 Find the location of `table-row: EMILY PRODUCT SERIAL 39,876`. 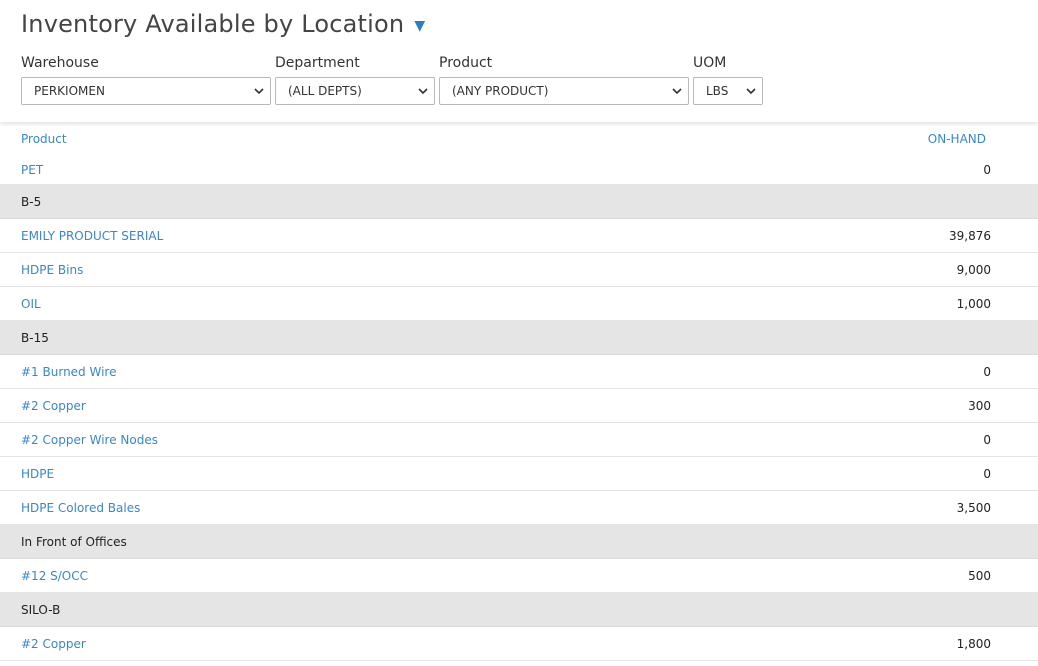

table-row: EMILY PRODUCT SERIAL 39,876 is located at coordinates (519, 236).